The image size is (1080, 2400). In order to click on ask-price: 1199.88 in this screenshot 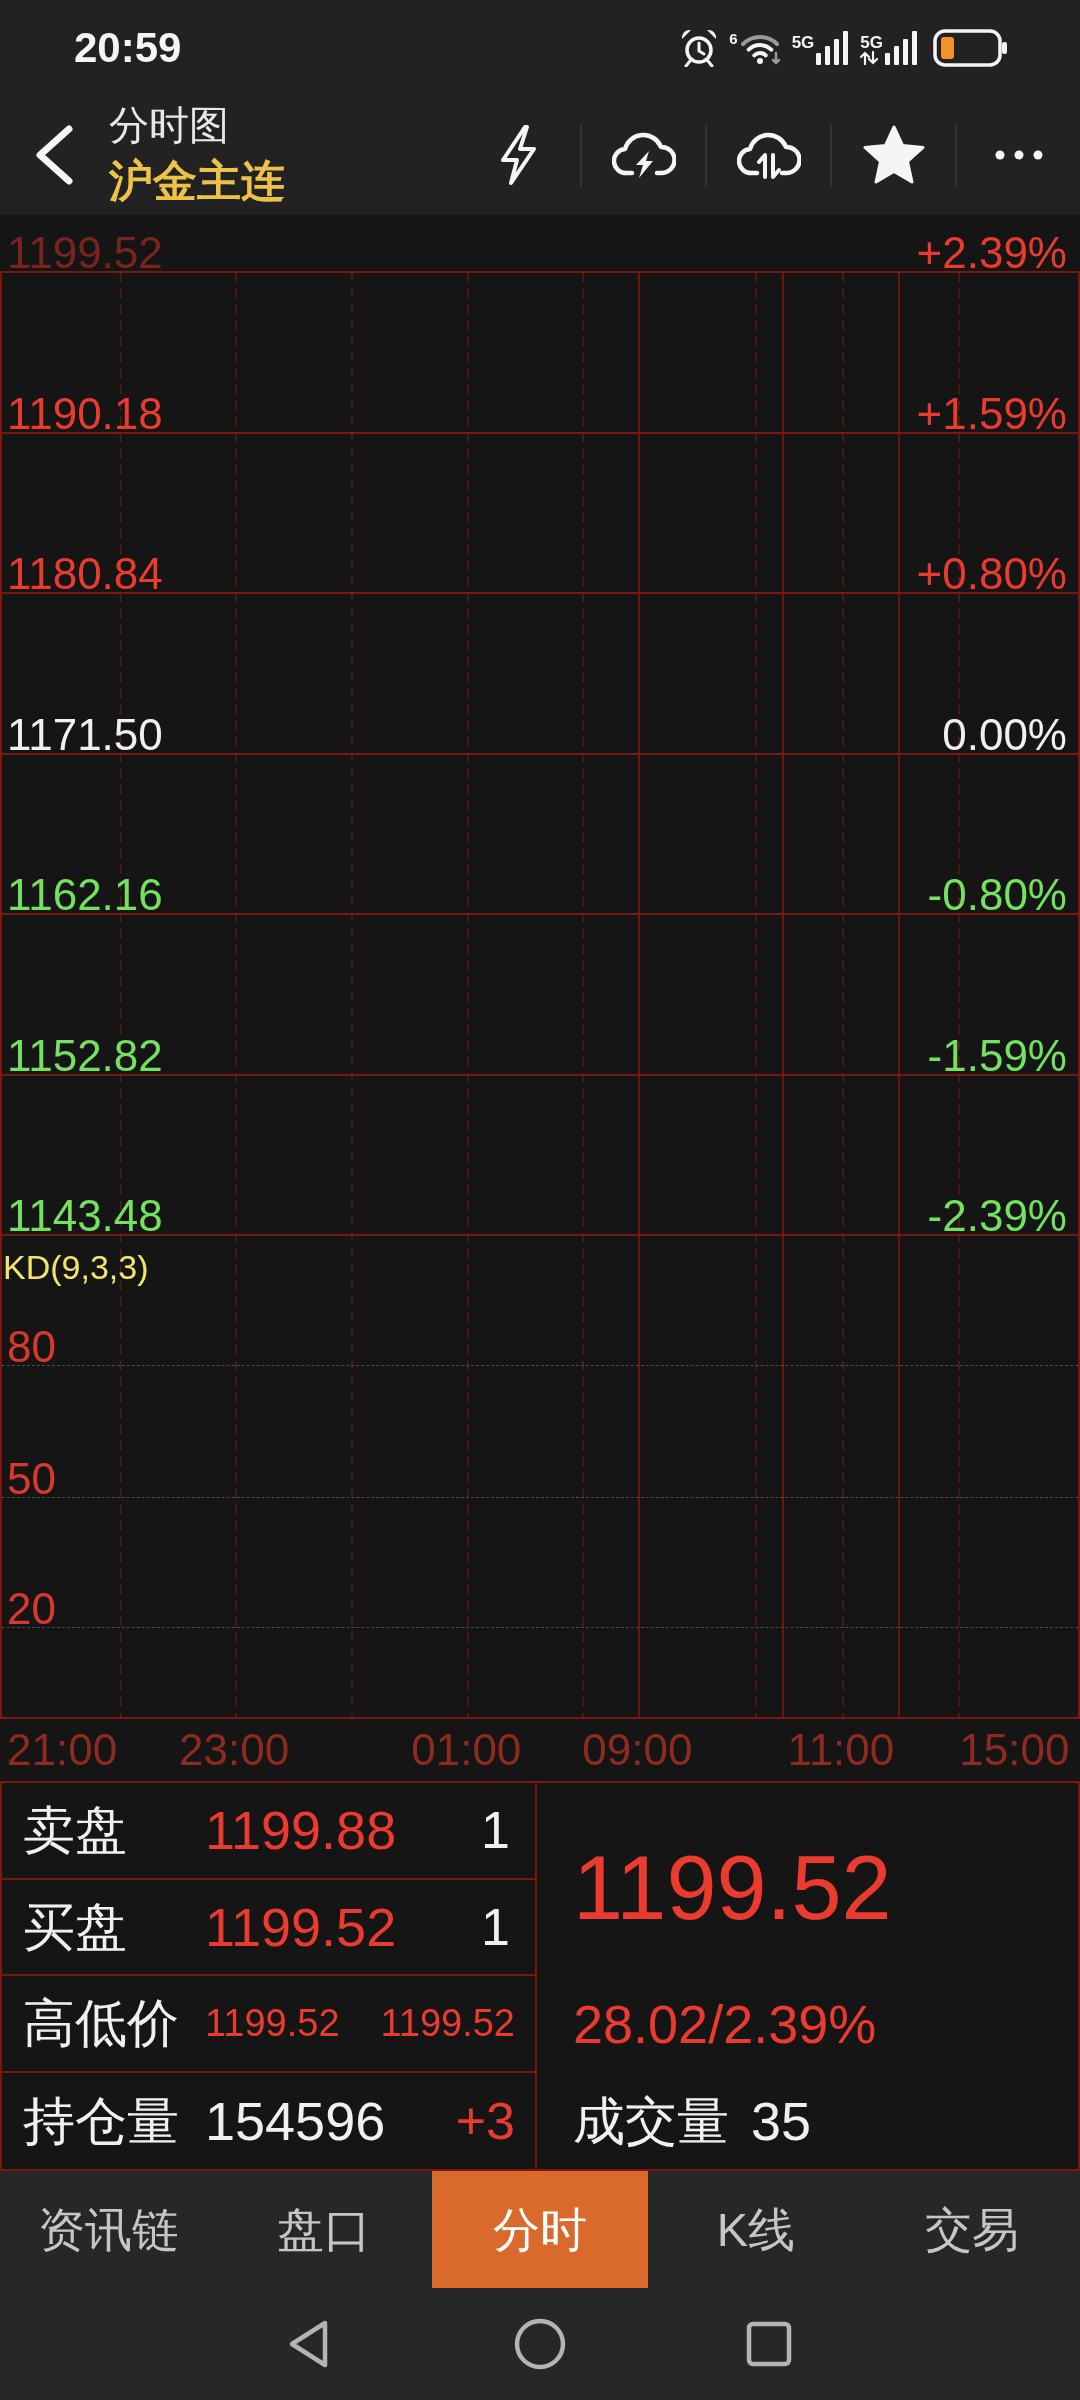, I will do `click(301, 1830)`.